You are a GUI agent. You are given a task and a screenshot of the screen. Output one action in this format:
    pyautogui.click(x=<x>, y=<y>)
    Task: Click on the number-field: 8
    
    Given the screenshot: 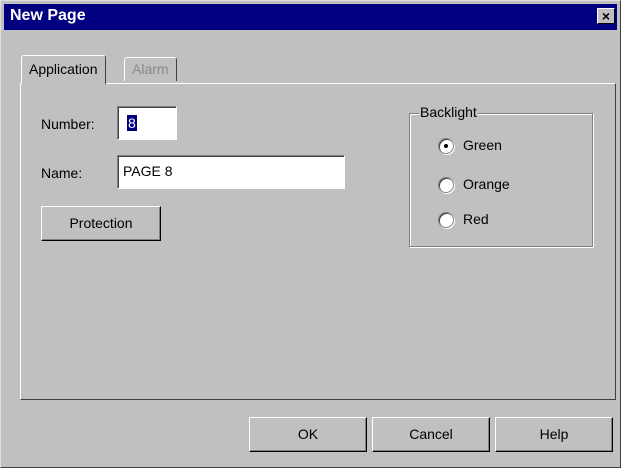 What is the action you would take?
    pyautogui.click(x=147, y=123)
    